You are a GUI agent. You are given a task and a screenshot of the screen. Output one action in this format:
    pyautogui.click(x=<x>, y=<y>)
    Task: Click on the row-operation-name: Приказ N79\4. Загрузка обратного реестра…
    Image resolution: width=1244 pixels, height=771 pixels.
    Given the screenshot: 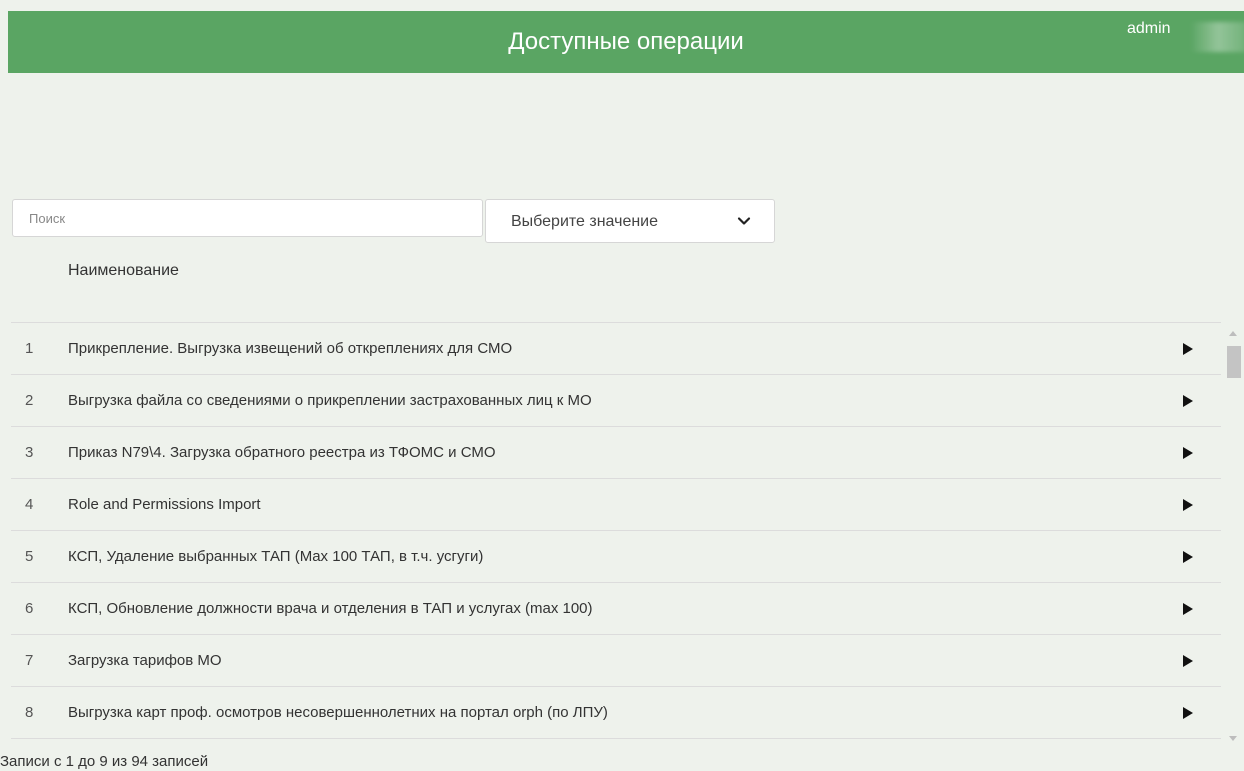 What is the action you would take?
    pyautogui.click(x=282, y=452)
    